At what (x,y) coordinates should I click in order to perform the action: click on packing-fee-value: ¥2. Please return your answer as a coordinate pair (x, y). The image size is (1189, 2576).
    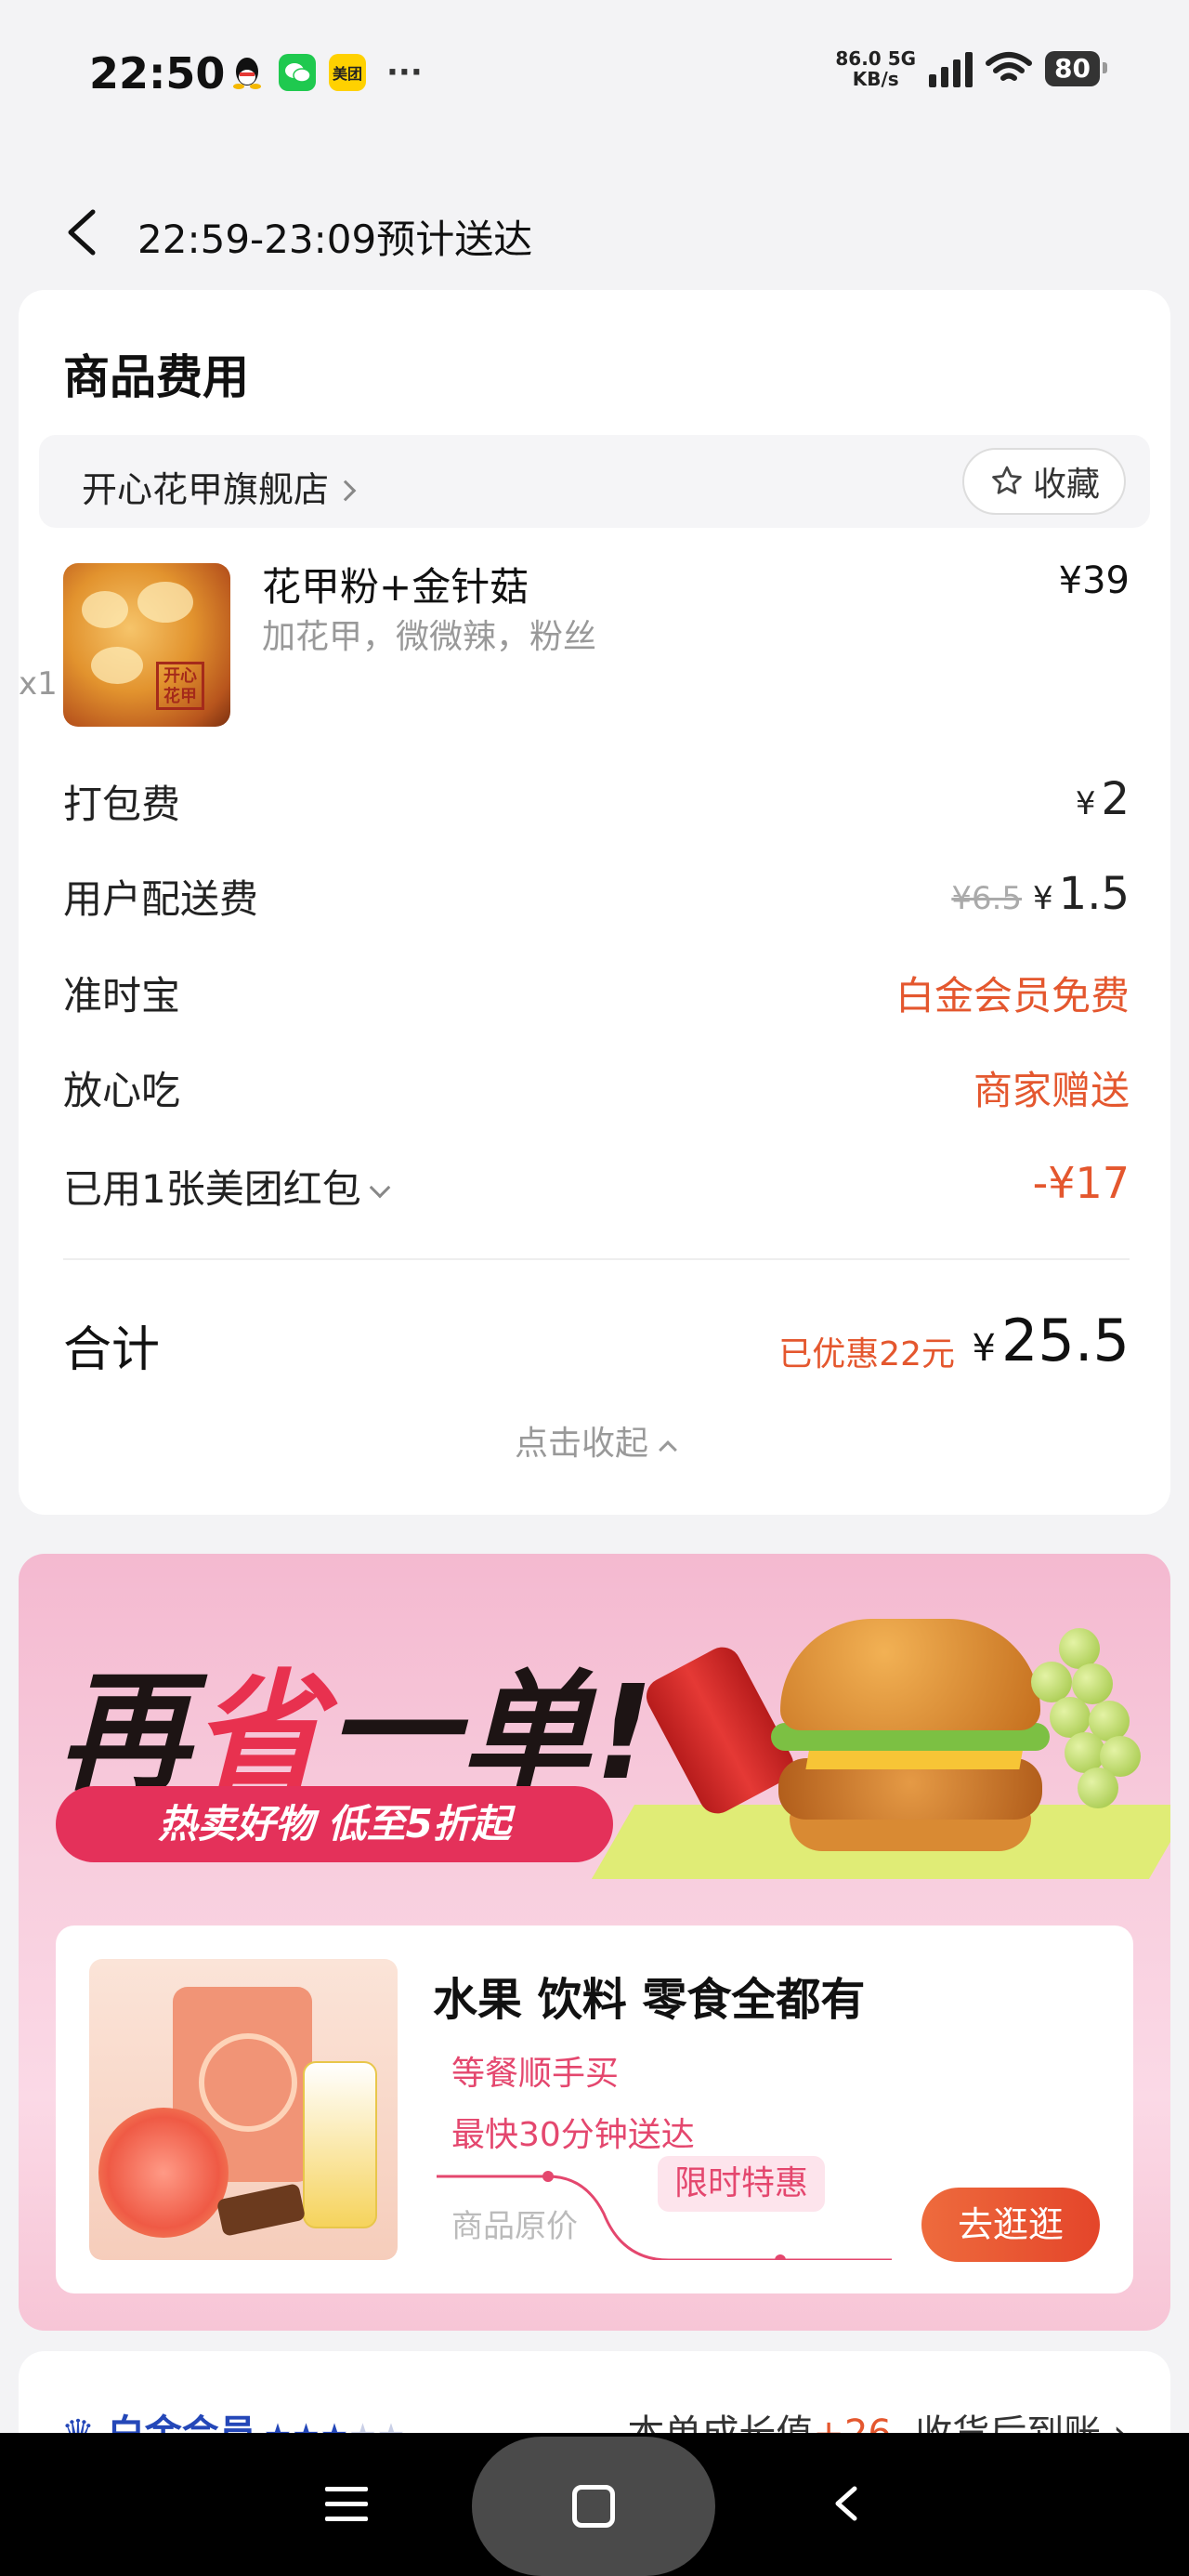
    Looking at the image, I should click on (1103, 799).